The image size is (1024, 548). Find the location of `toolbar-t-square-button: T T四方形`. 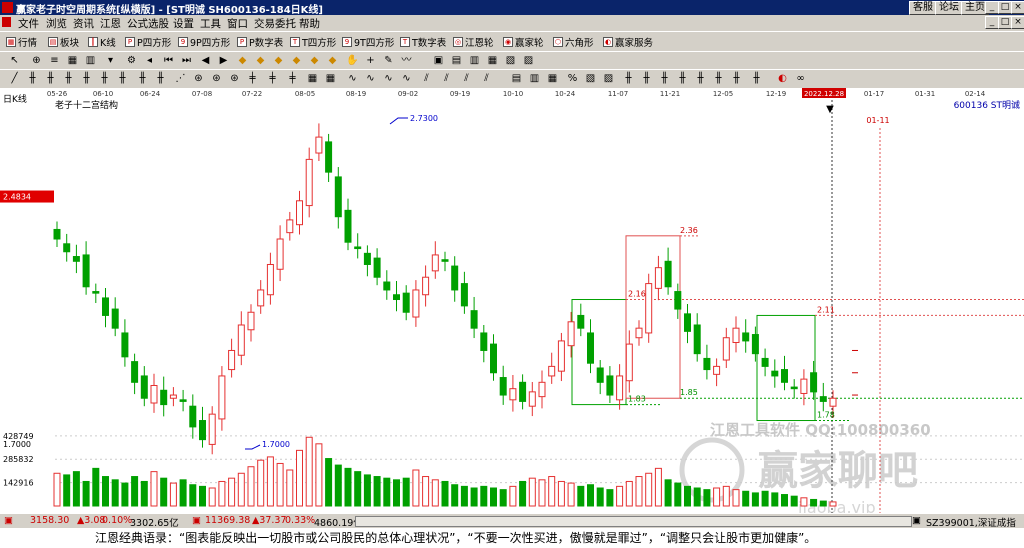

toolbar-t-square-button: T T四方形 is located at coordinates (313, 42).